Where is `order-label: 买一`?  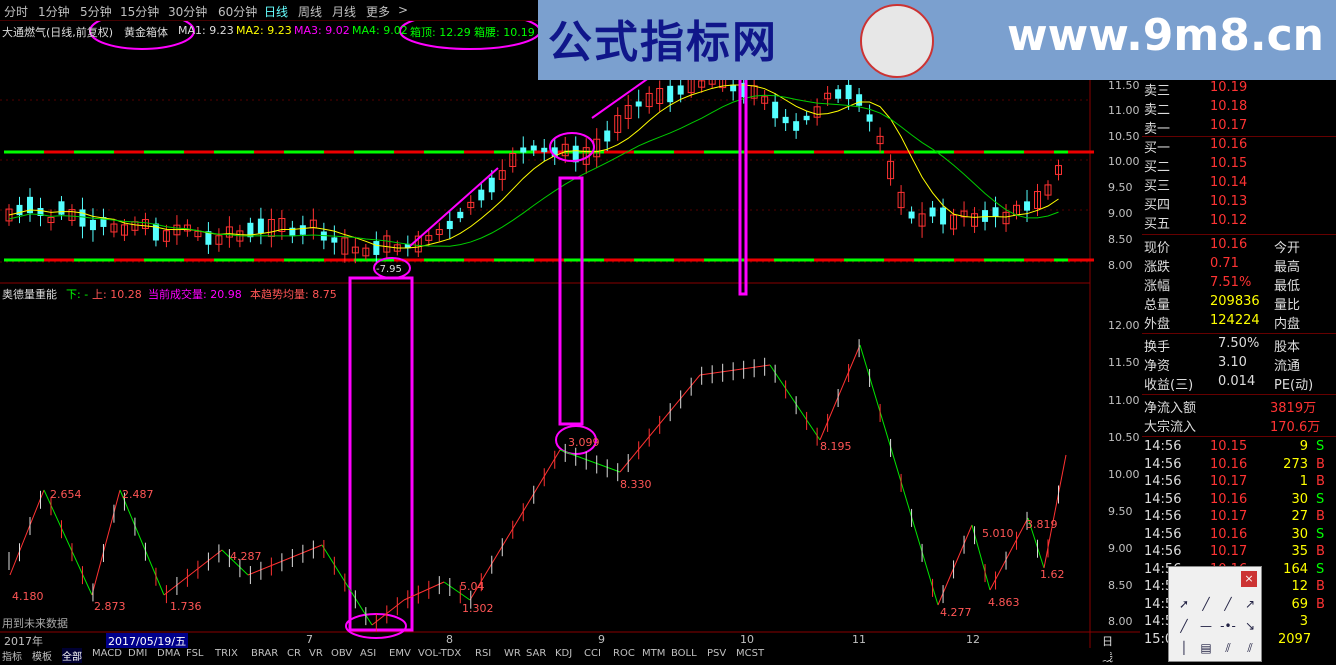 order-label: 买一 is located at coordinates (1157, 148).